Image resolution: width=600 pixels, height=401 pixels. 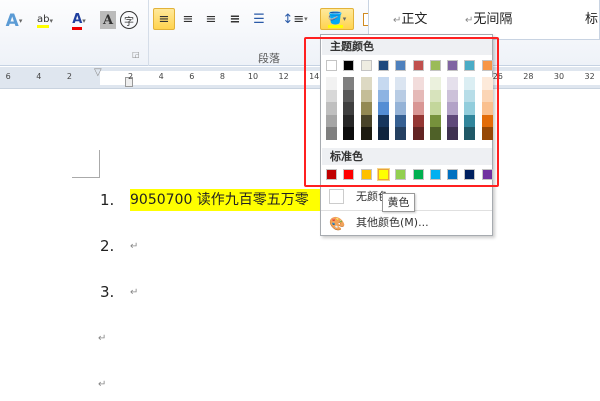 What do you see at coordinates (300, 78) in the screenshot?
I see `horizontal-ruler: ▽ 6 4 2 2 4 6 8 10 12 14 26 28 30 32` at bounding box center [300, 78].